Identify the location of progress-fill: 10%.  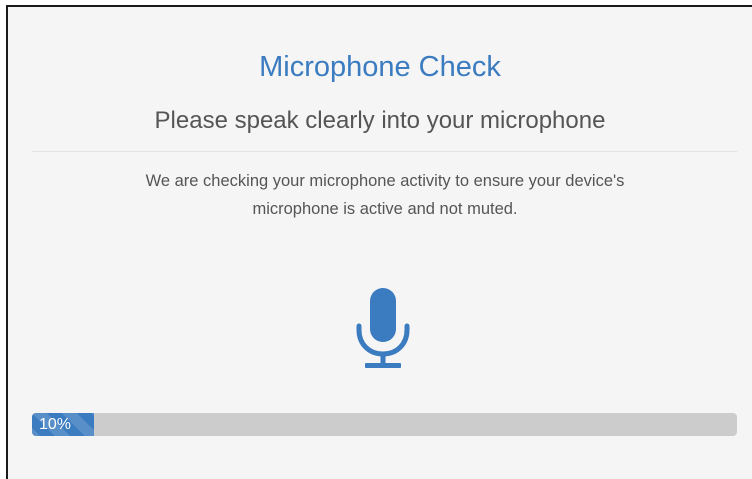
(63, 424).